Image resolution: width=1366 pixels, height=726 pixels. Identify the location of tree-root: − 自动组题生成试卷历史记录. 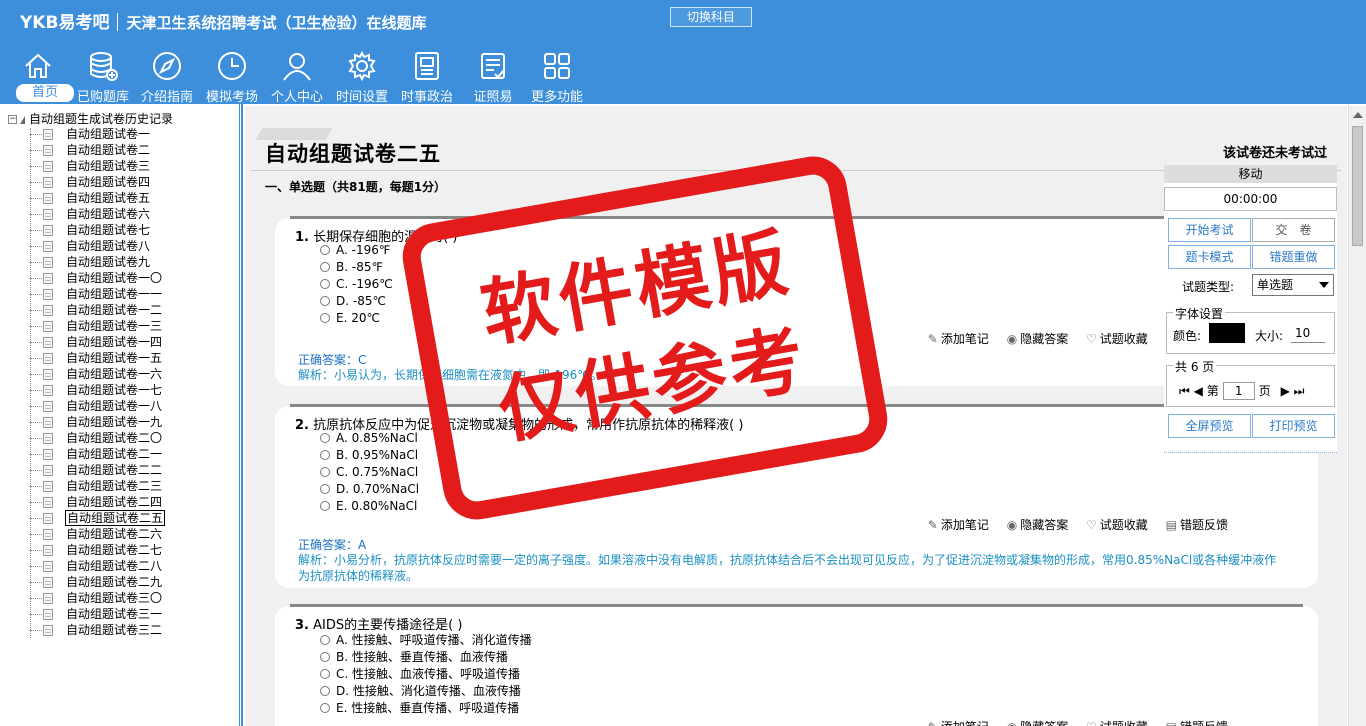
(90, 118).